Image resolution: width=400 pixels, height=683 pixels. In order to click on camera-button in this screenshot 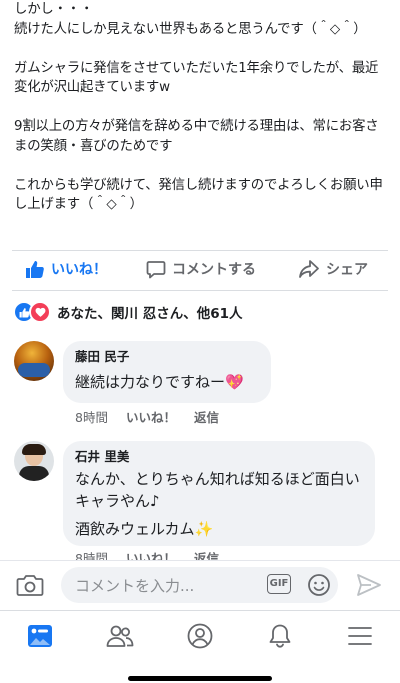, I will do `click(30, 587)`.